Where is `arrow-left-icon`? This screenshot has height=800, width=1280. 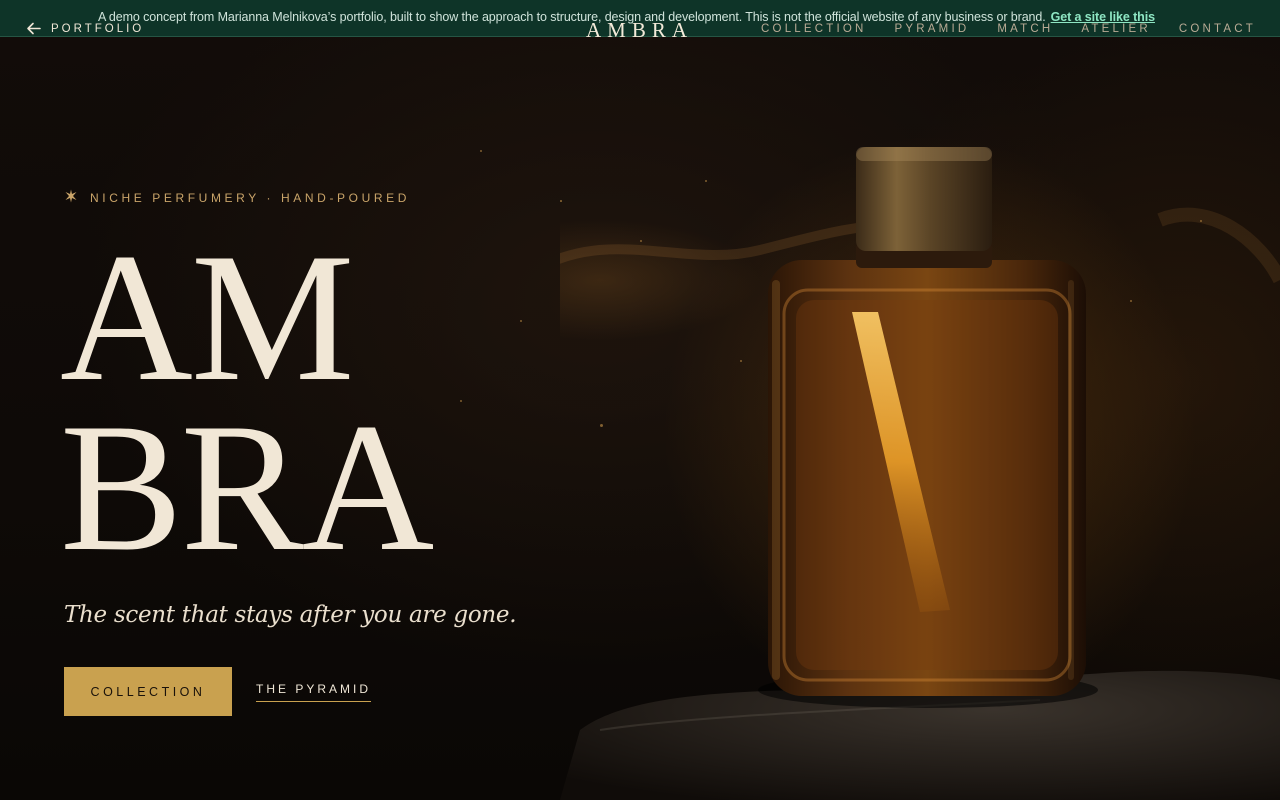 arrow-left-icon is located at coordinates (33, 28).